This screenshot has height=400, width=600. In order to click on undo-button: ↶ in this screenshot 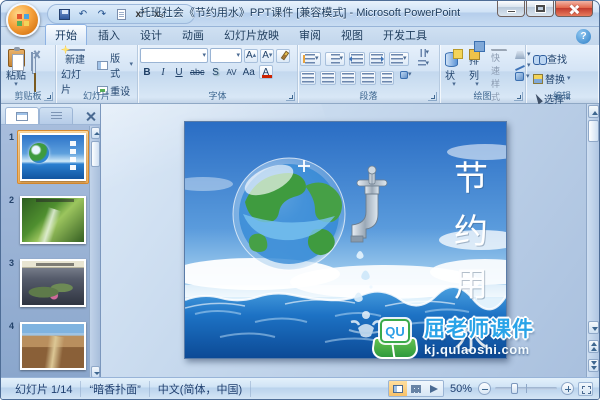, I will do `click(83, 14)`.